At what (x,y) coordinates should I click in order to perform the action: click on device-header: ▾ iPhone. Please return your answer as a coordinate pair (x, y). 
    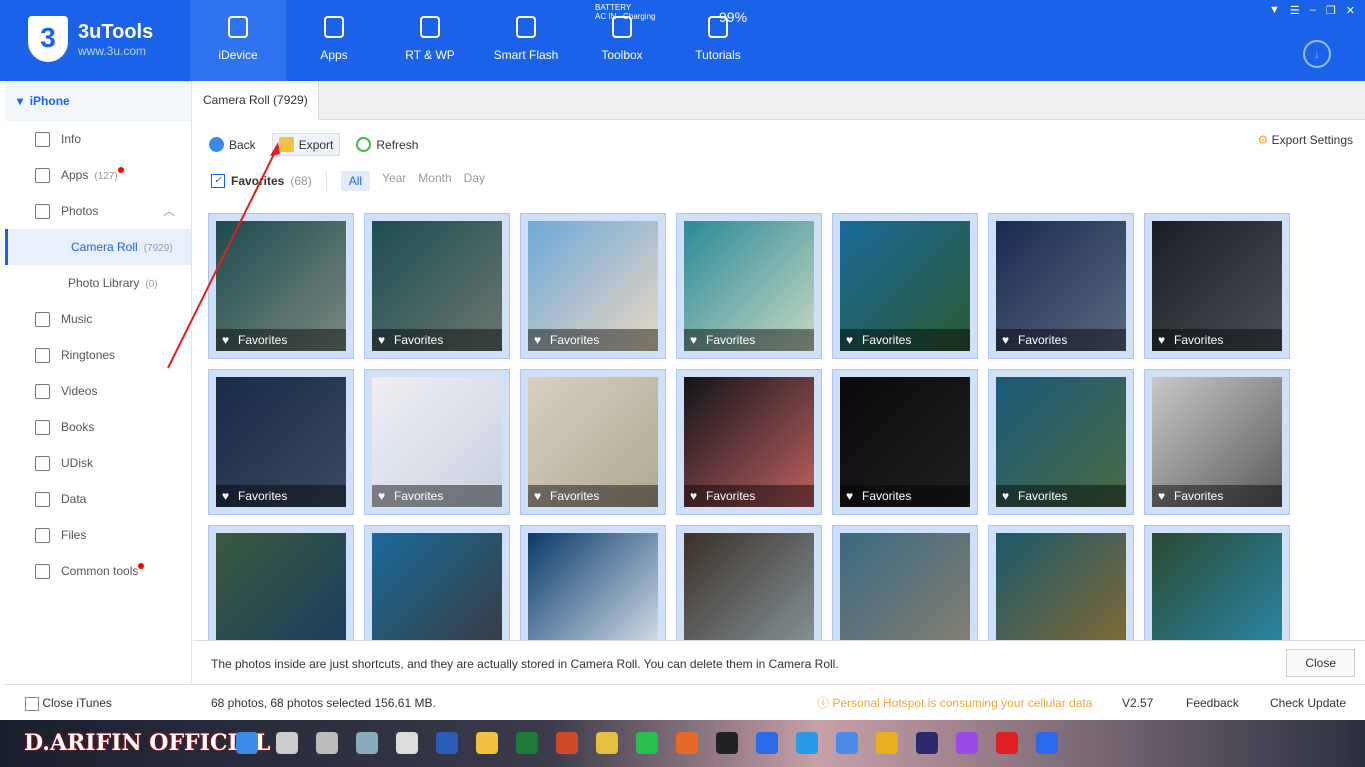
    Looking at the image, I should click on (98, 101).